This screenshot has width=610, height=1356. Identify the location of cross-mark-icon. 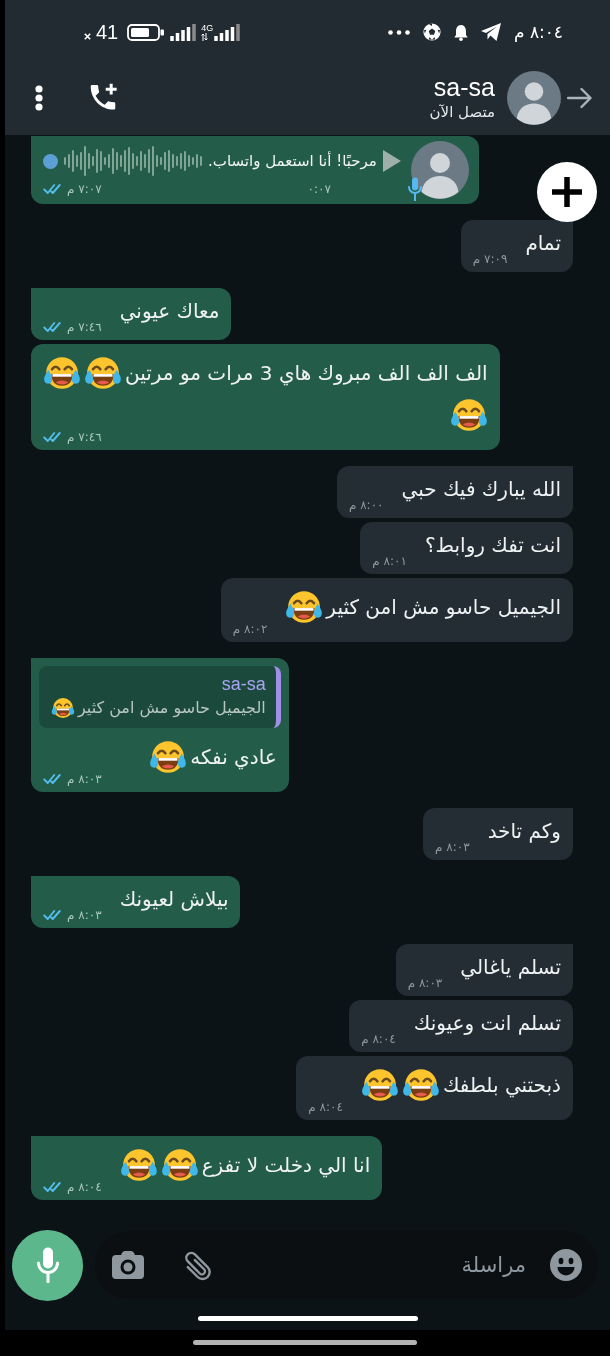
(87, 36).